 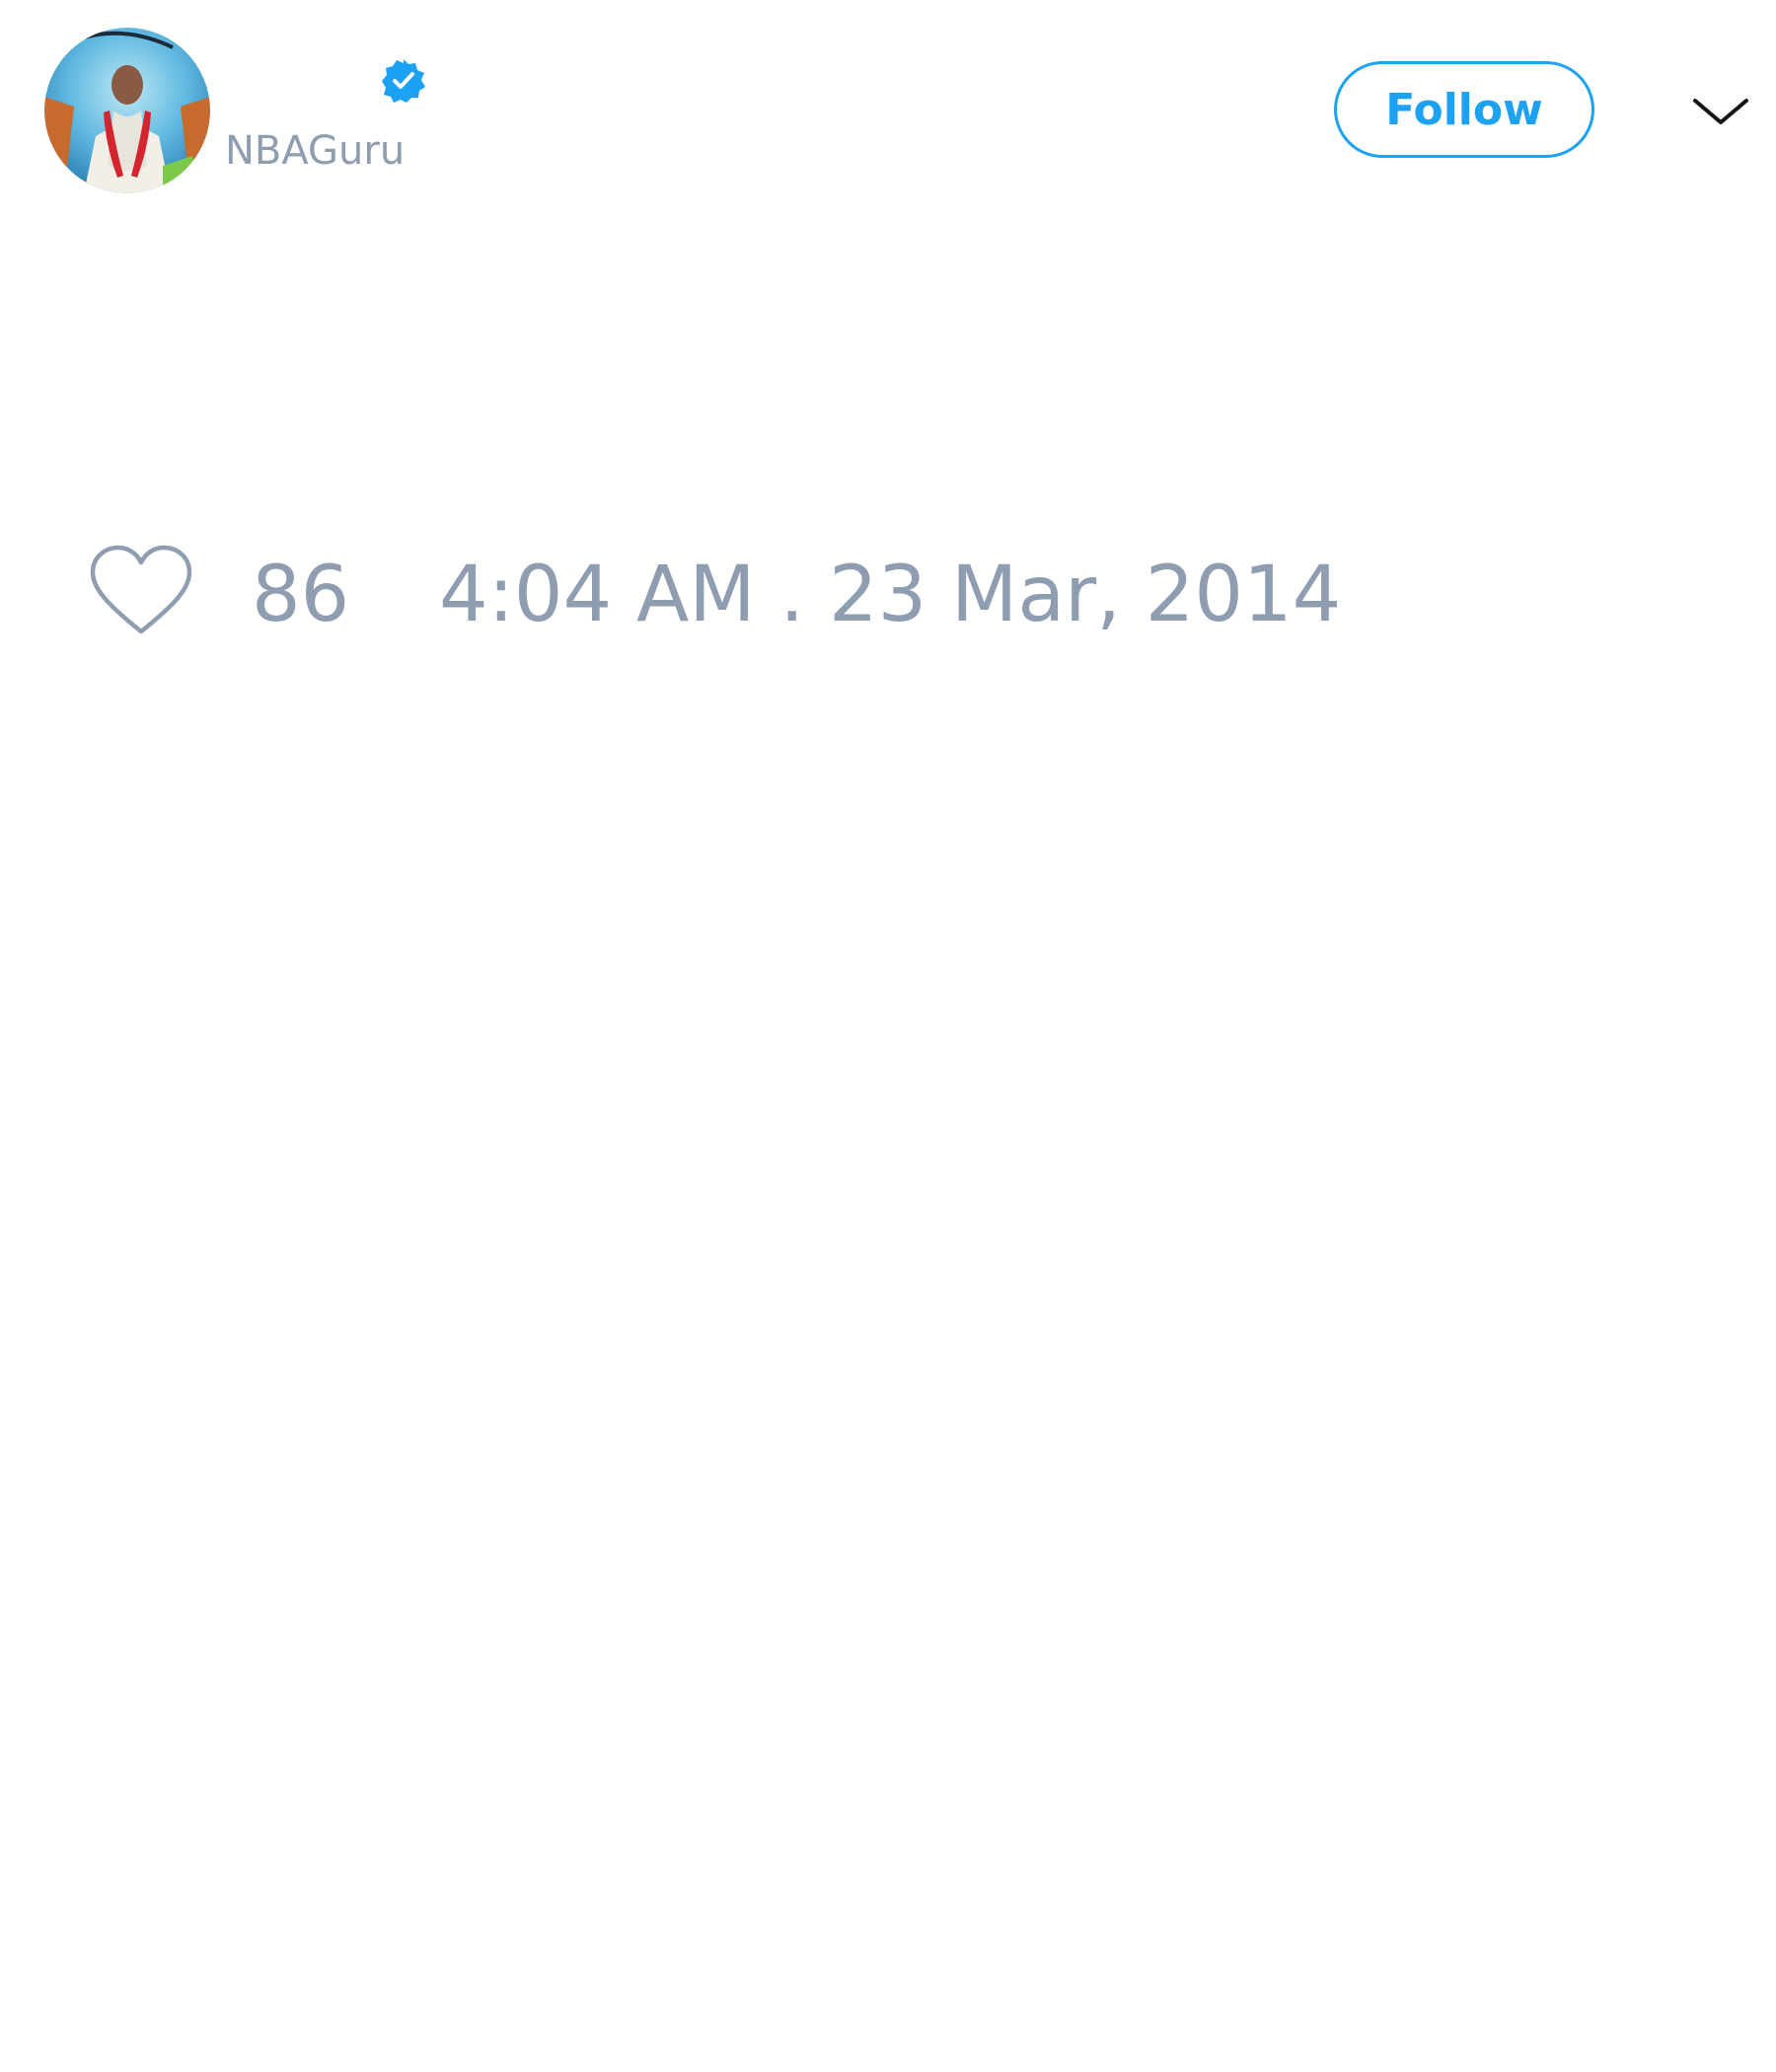 What do you see at coordinates (1721, 111) in the screenshot?
I see `chevron-down-icon` at bounding box center [1721, 111].